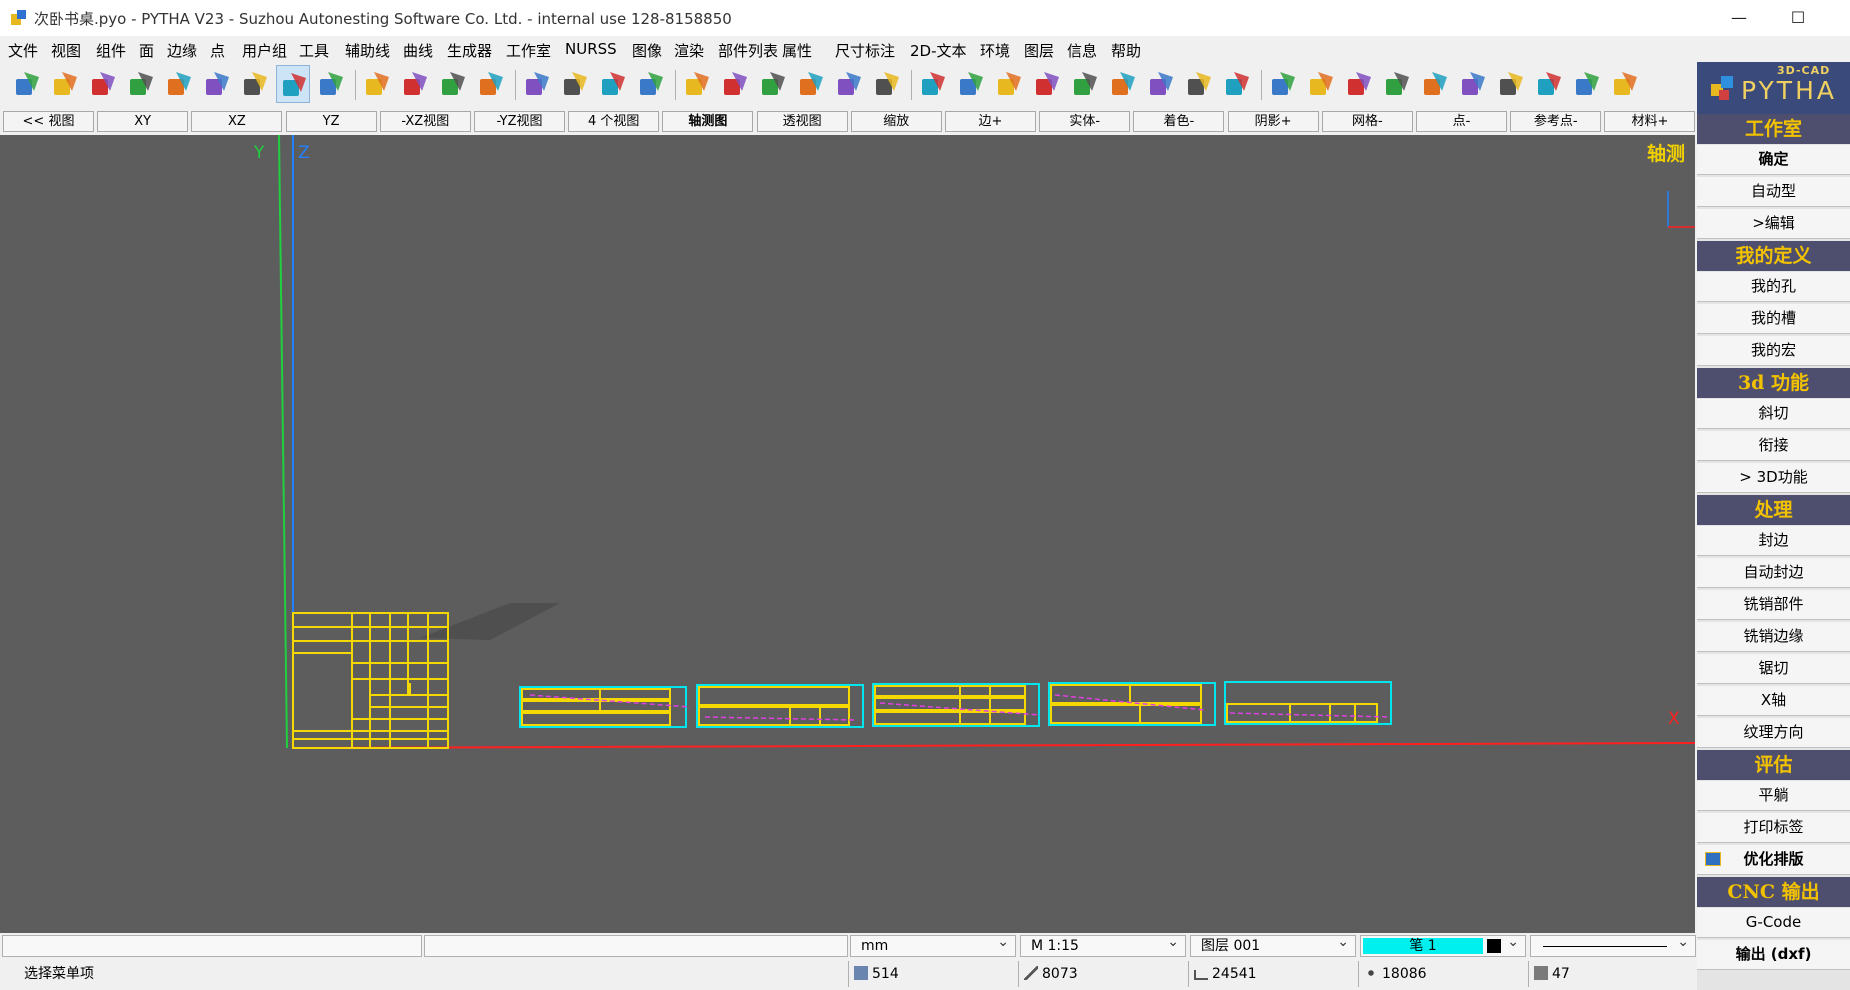 Image resolution: width=1850 pixels, height=990 pixels. Describe the element at coordinates (1199, 84) in the screenshot. I see `tree-tool-button` at that location.